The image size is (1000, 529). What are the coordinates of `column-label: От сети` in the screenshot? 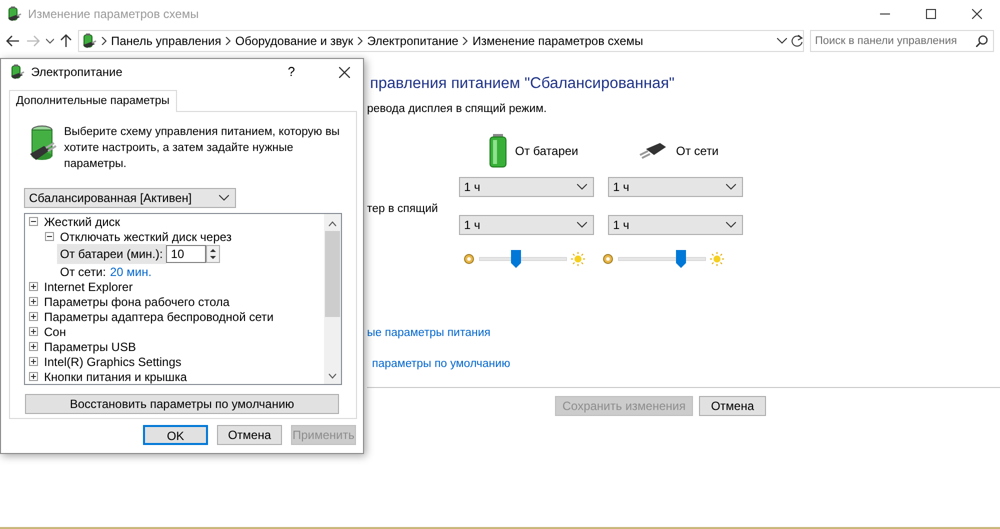 It's located at (697, 151).